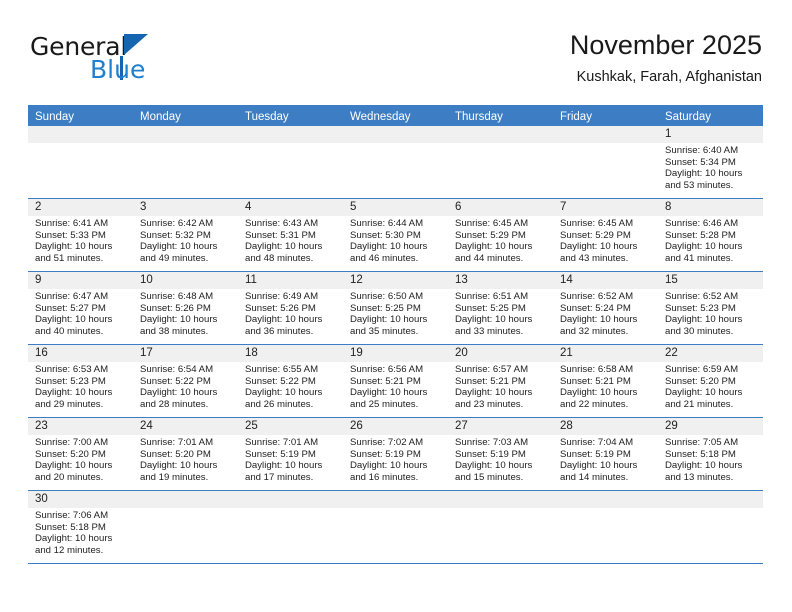 The height and width of the screenshot is (612, 792). Describe the element at coordinates (80, 207) in the screenshot. I see `day-number: 2` at that location.